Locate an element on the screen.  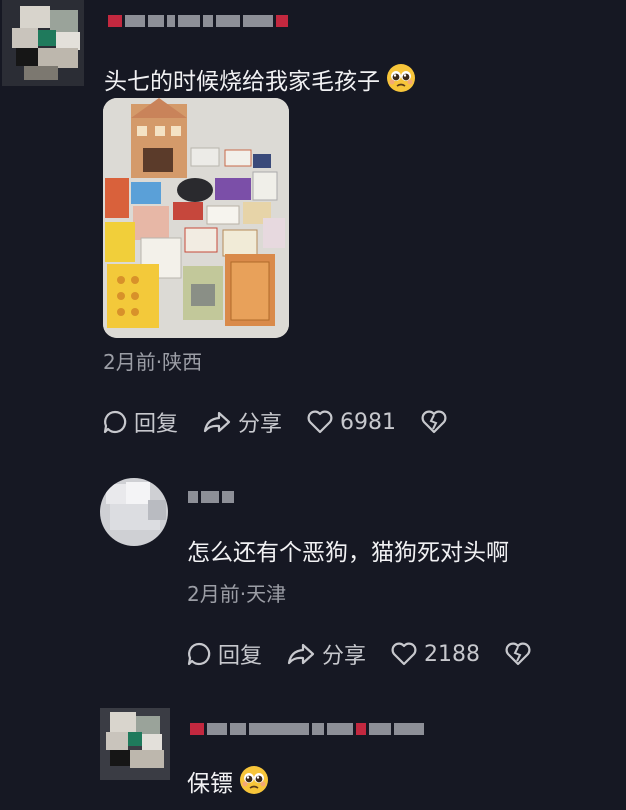
comment-text: 怎么还有个恶狗，猫狗死对头啊 is located at coordinates (348, 553).